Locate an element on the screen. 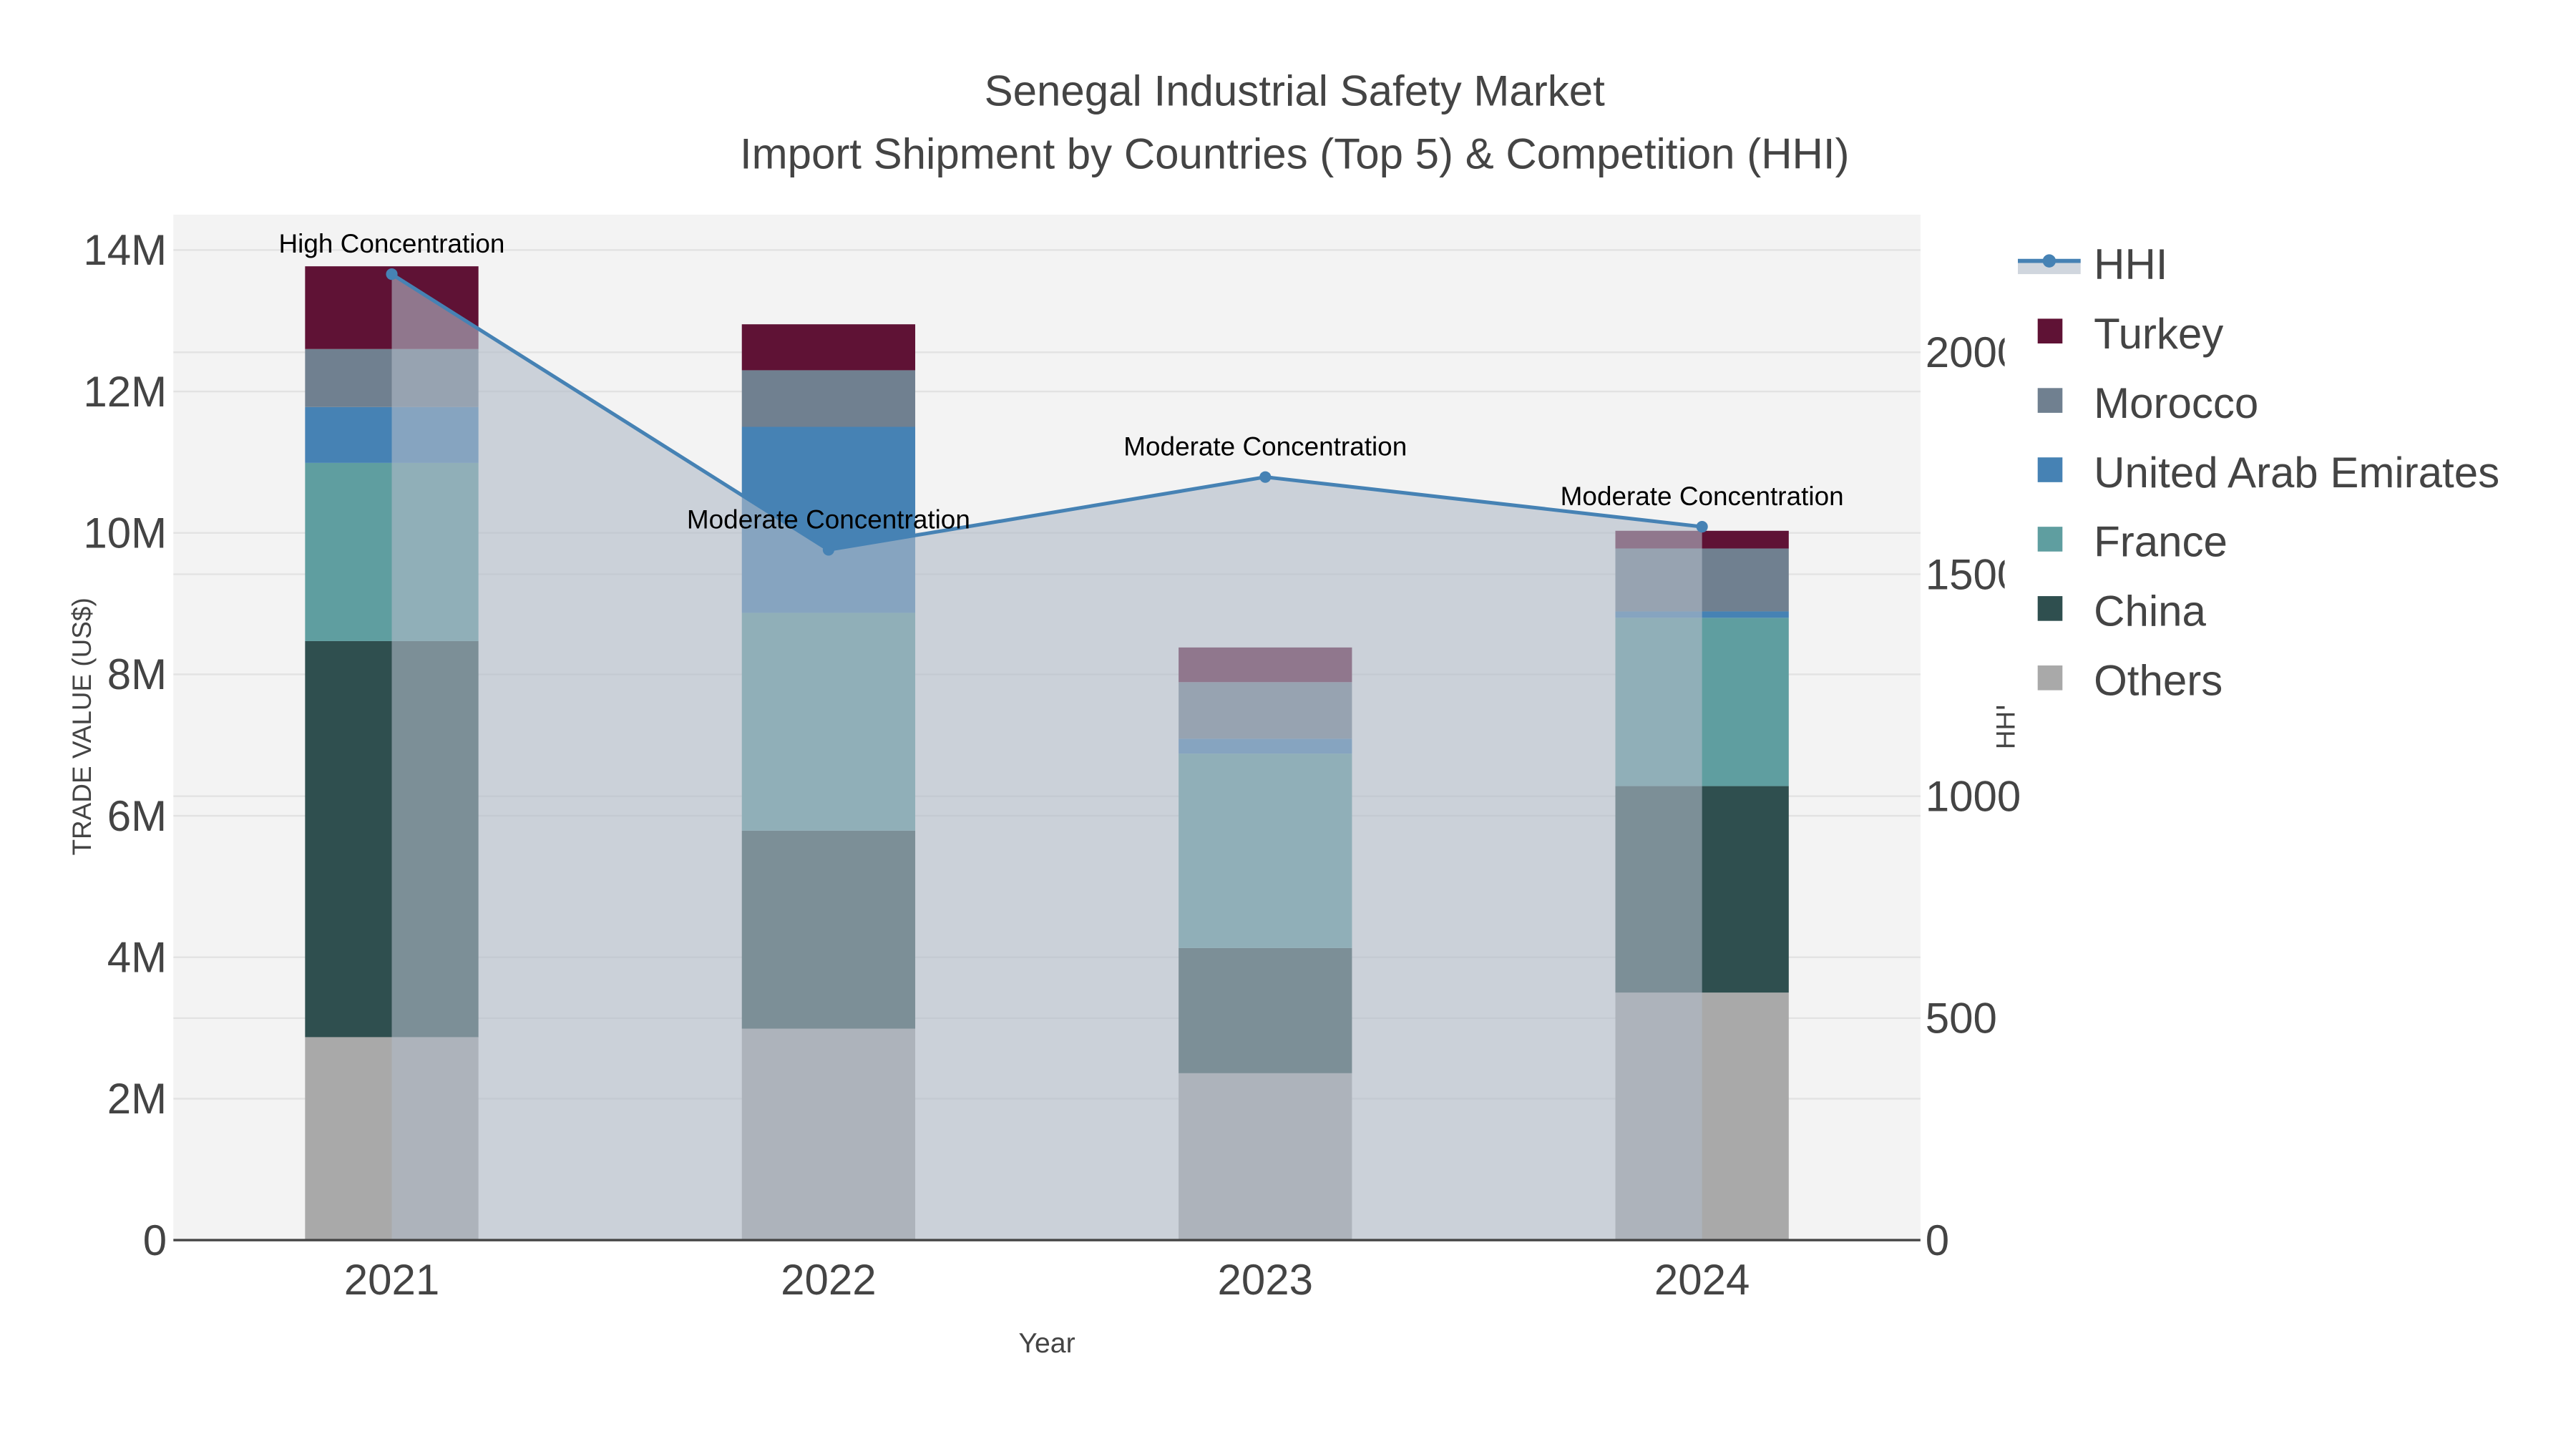 This screenshot has width=2576, height=1449. x-tick-label: 2024 is located at coordinates (1702, 1280).